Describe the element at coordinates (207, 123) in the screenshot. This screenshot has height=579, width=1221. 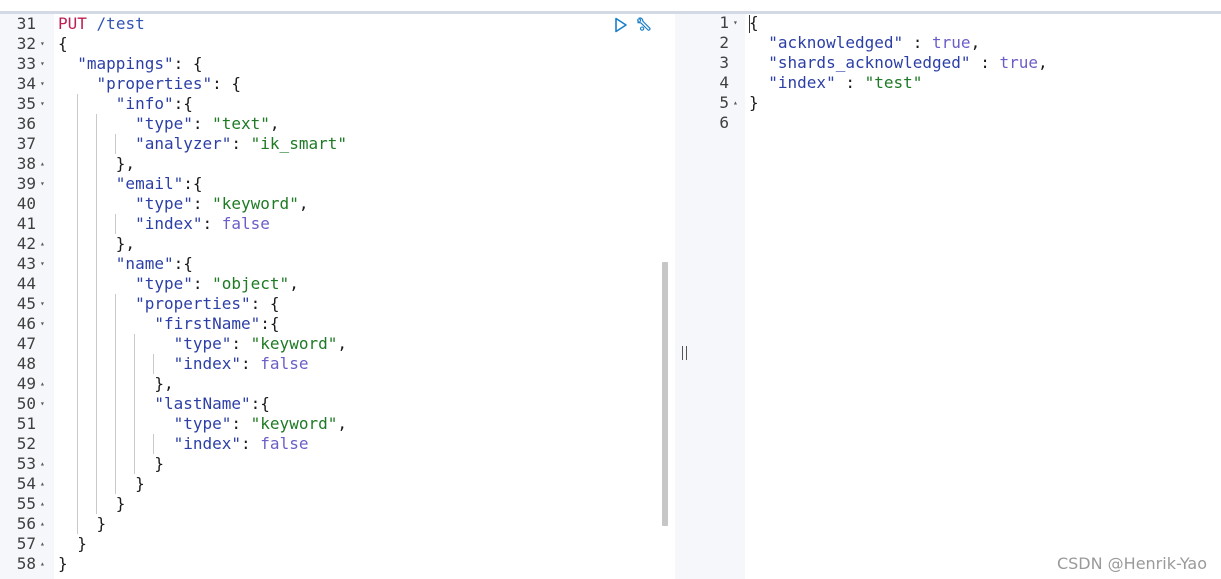
I see `code-text: "type": "text",` at that location.